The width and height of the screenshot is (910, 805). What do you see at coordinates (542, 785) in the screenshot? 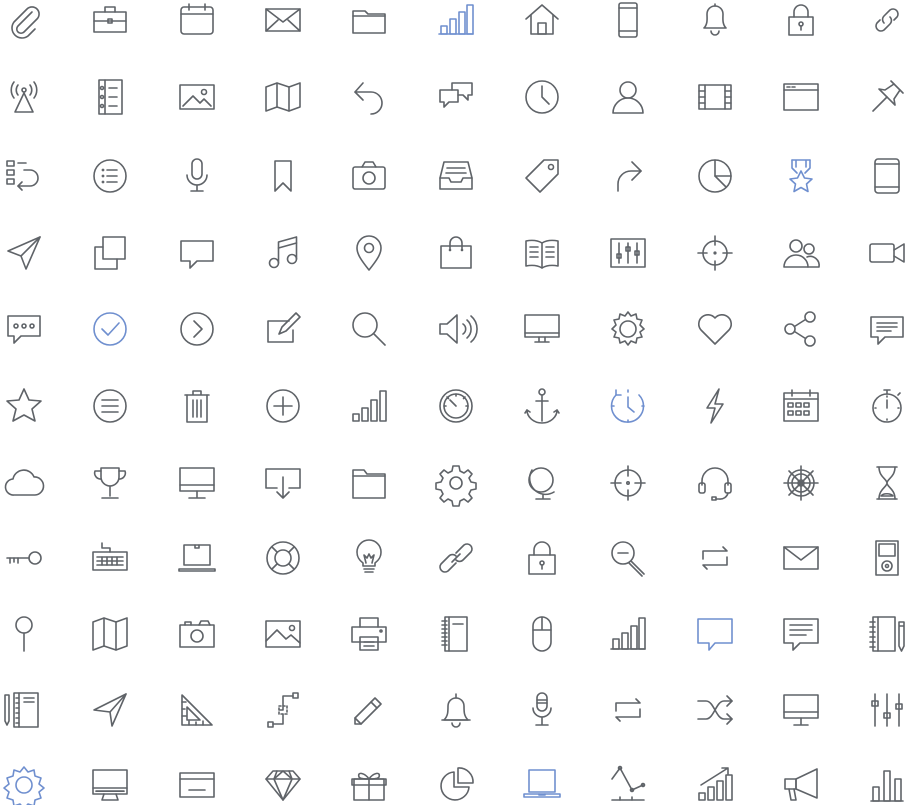
I see `notebook-computer-icon` at bounding box center [542, 785].